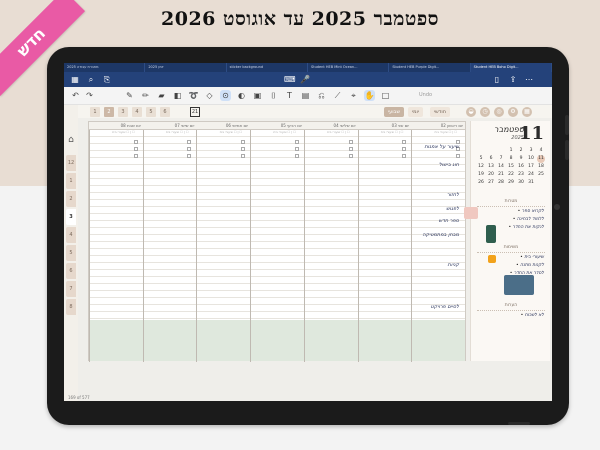  Describe the element at coordinates (209, 95) in the screenshot. I see `shapes-icon: ◇` at that location.